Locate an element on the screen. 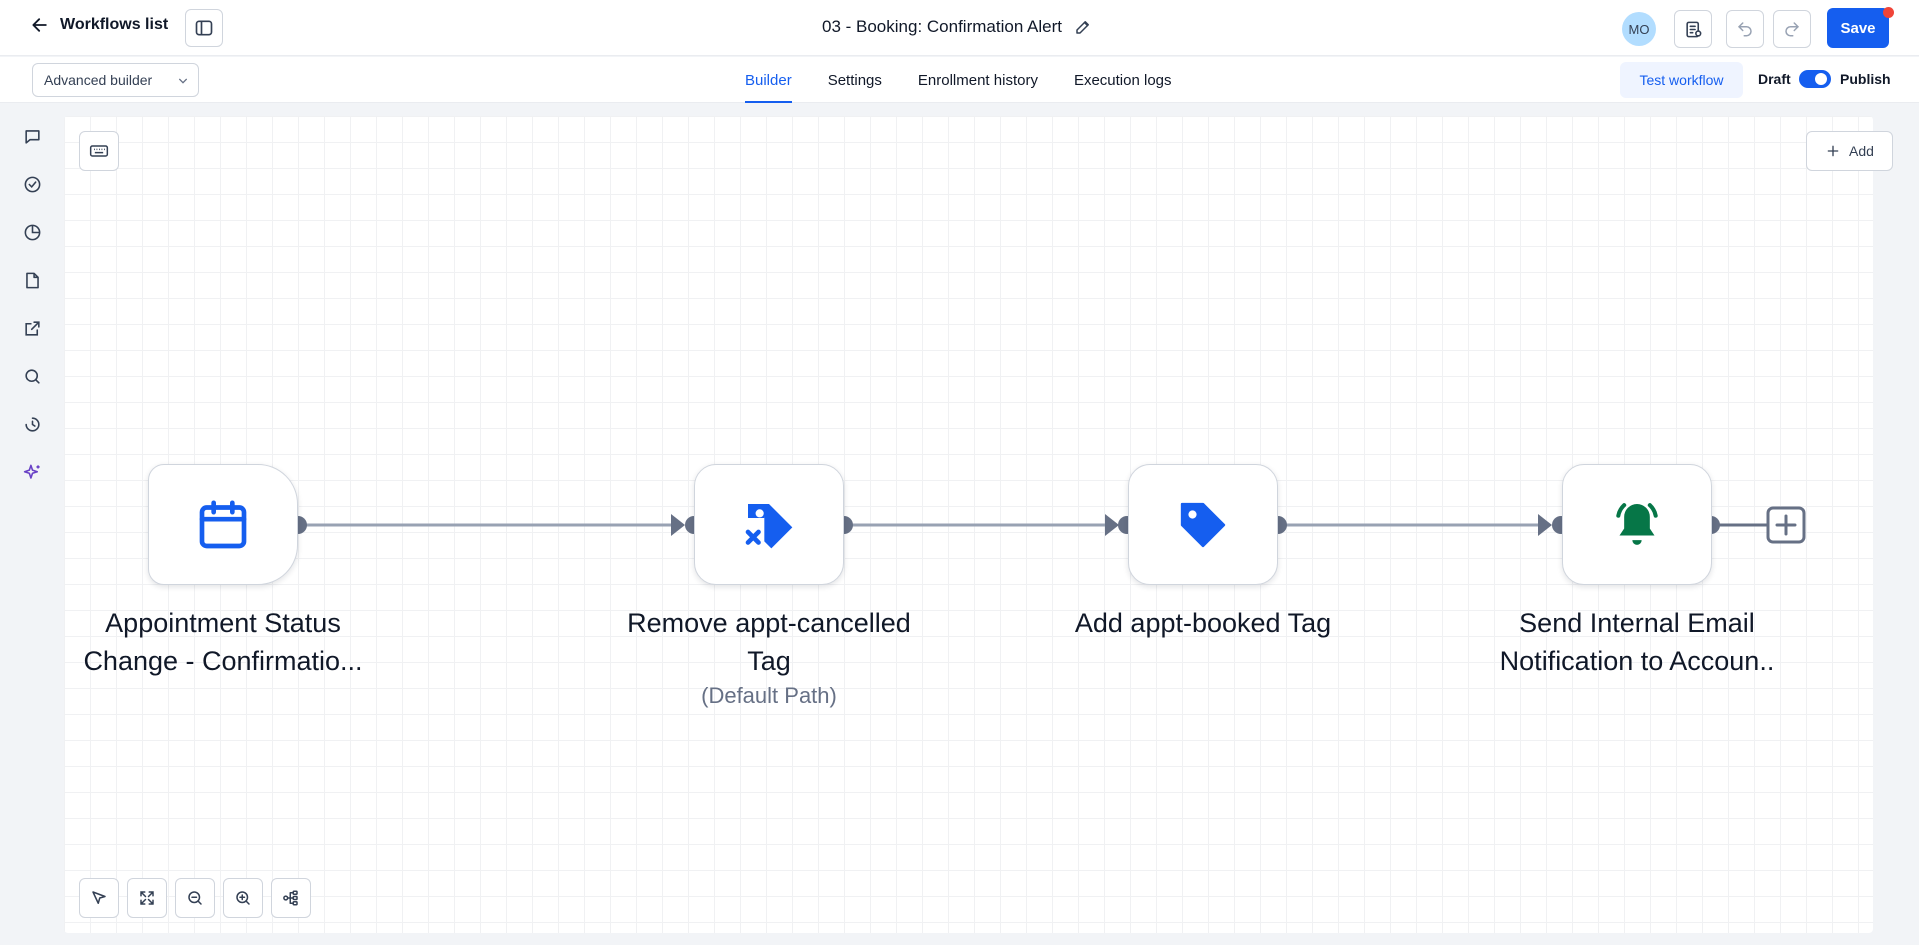 The image size is (1919, 945). zoom-in-button is located at coordinates (243, 898).